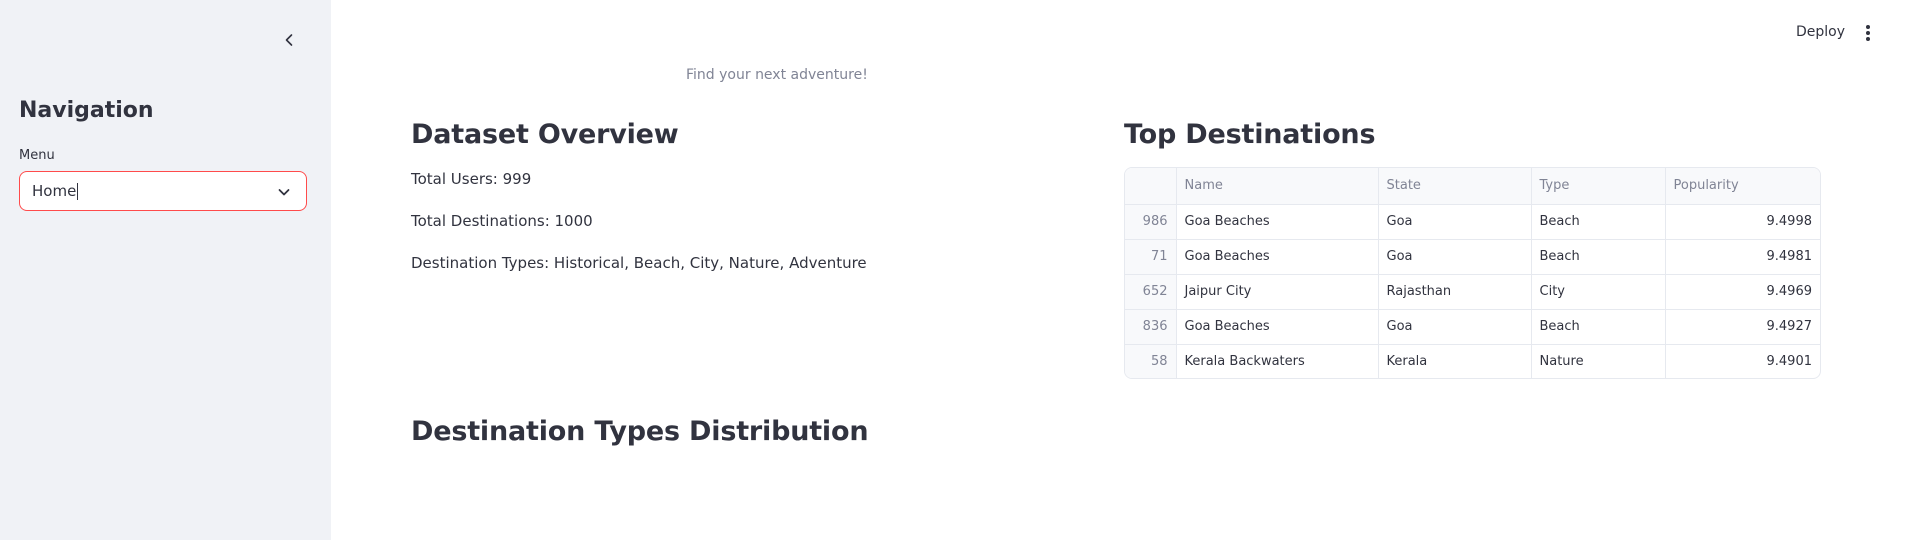 The image size is (1910, 540). What do you see at coordinates (1250, 134) in the screenshot?
I see `top-destinations-heading: Top Destinations` at bounding box center [1250, 134].